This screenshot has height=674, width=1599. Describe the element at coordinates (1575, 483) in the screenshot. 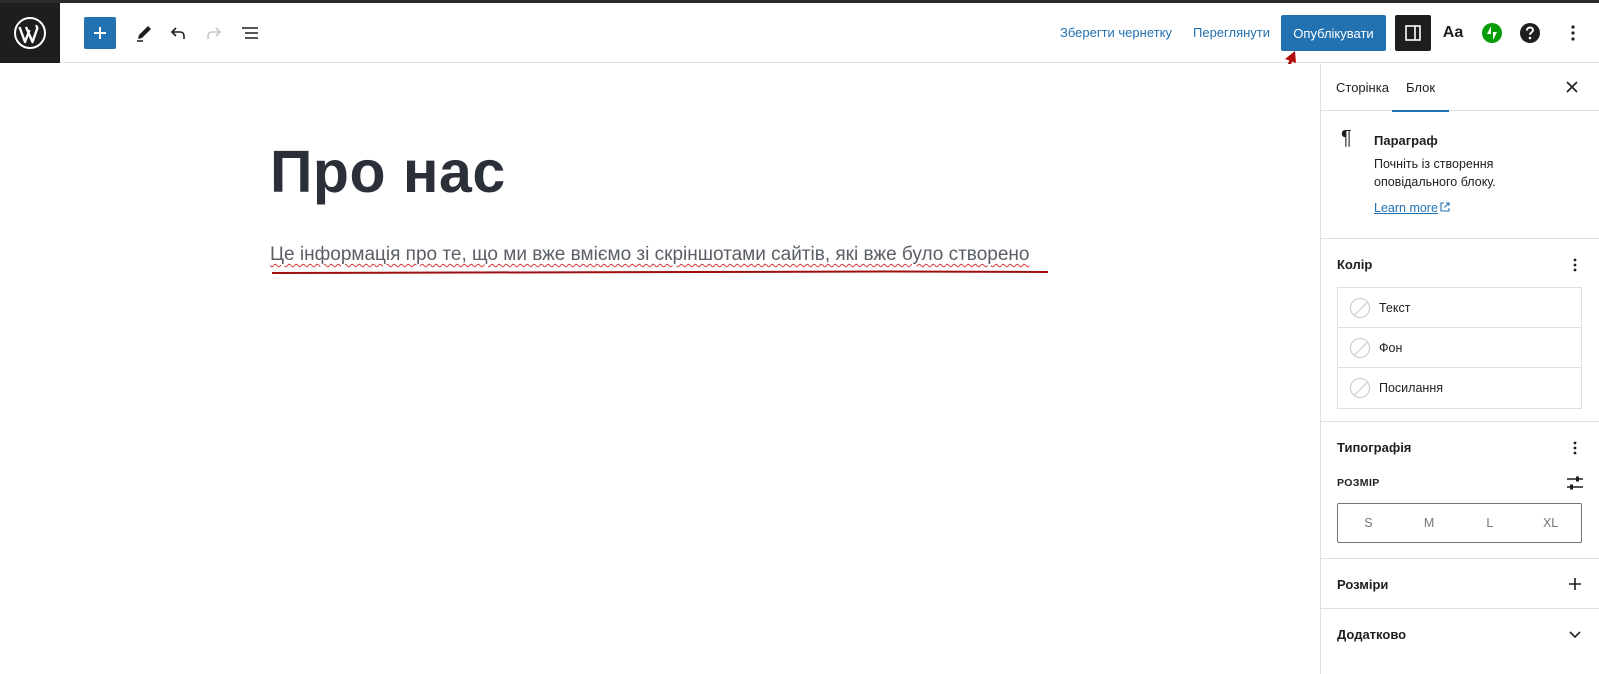

I see `custom-size-icon` at that location.